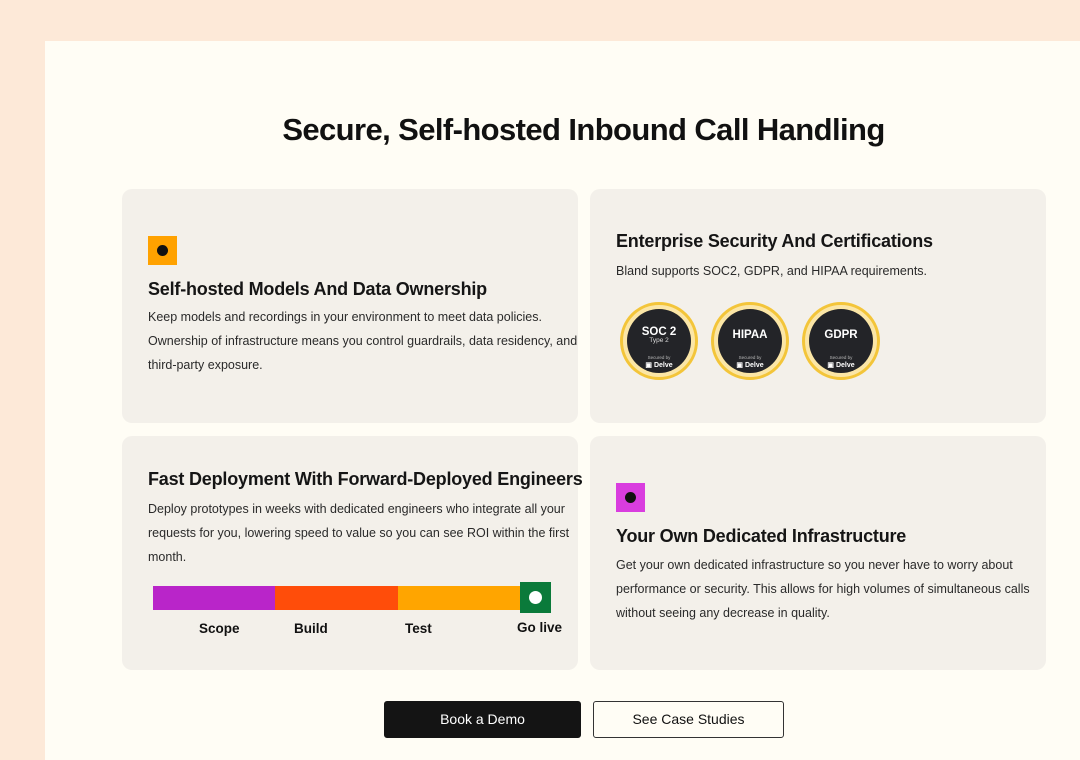 This screenshot has width=1080, height=760. What do you see at coordinates (317, 289) in the screenshot?
I see `card-title-self-hosted: Self-hosted Models And Data Ownership` at bounding box center [317, 289].